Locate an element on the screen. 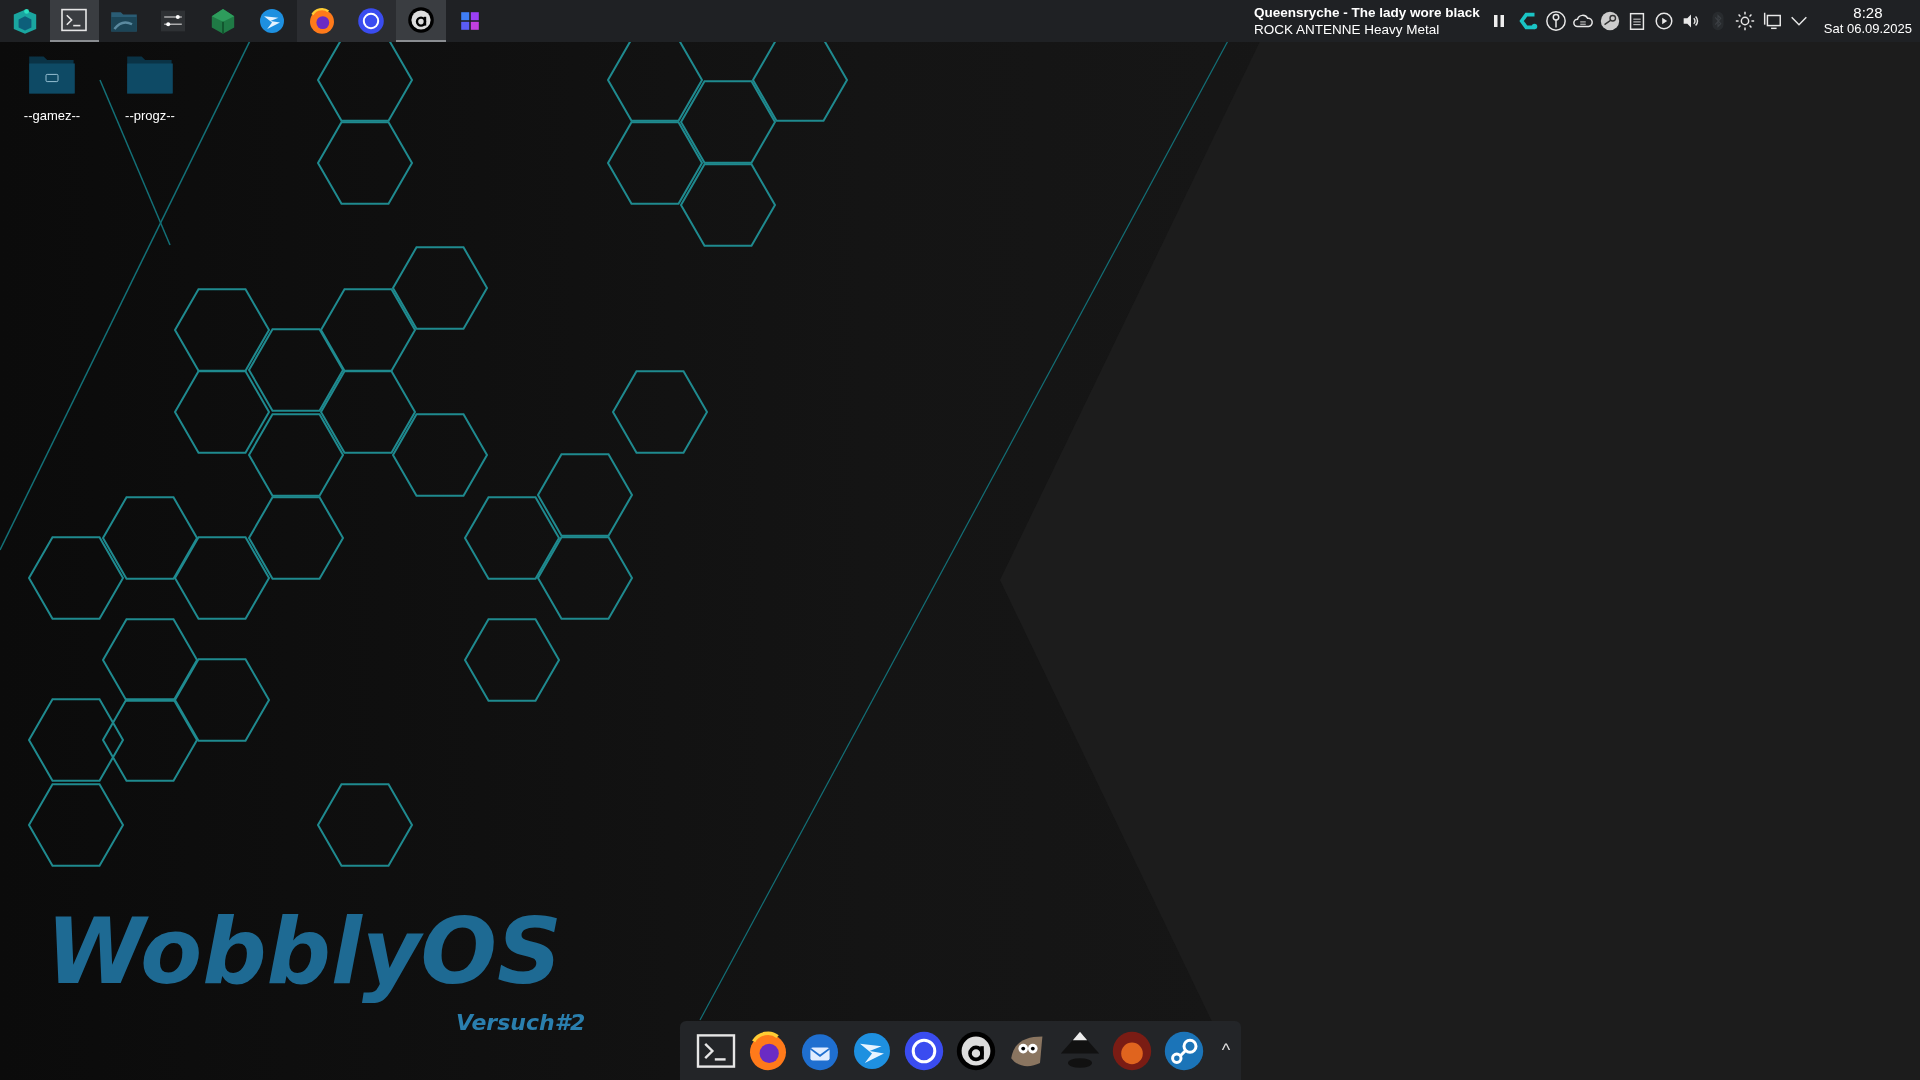  key-icon is located at coordinates (1555, 21).